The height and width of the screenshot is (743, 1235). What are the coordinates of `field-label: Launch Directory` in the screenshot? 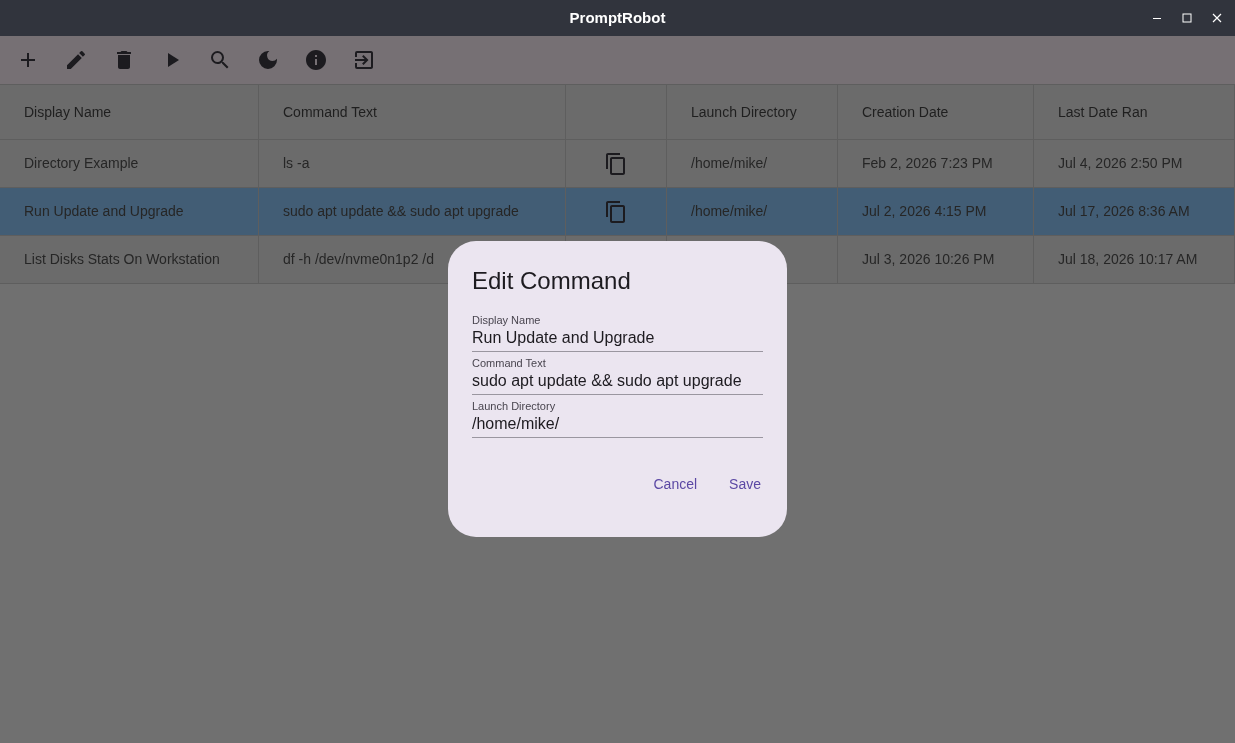 It's located at (514, 406).